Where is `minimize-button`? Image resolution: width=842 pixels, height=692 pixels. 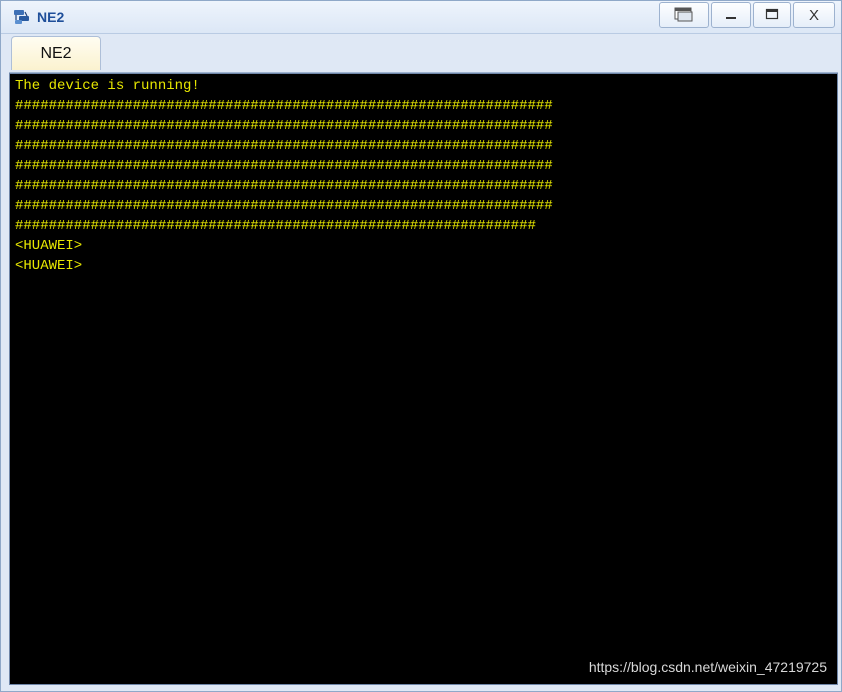
minimize-button is located at coordinates (731, 15).